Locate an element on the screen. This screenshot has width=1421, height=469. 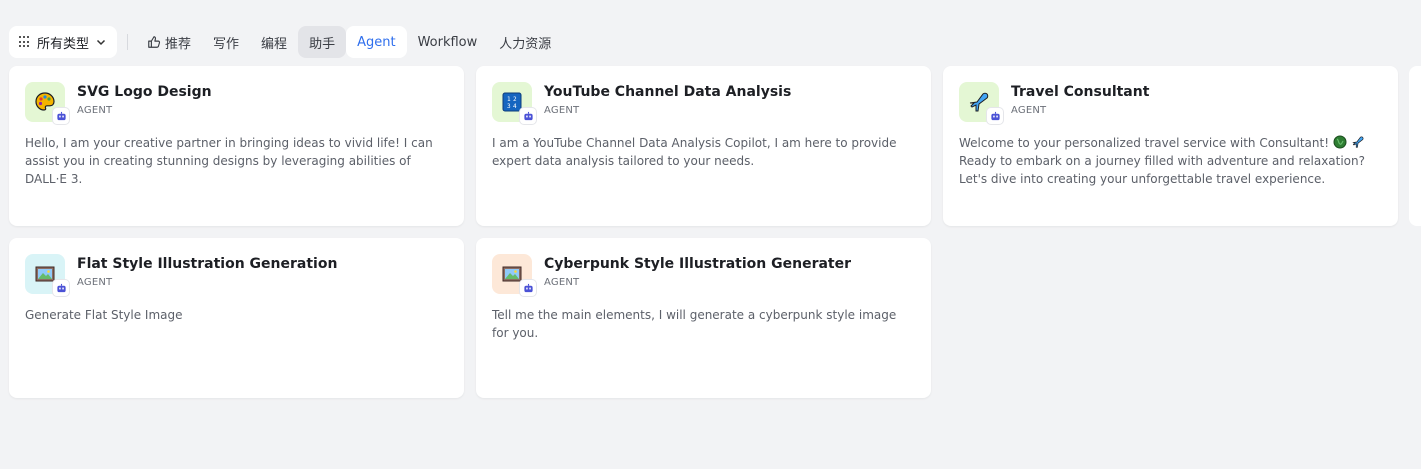
tab-writing: 写作 is located at coordinates (226, 42).